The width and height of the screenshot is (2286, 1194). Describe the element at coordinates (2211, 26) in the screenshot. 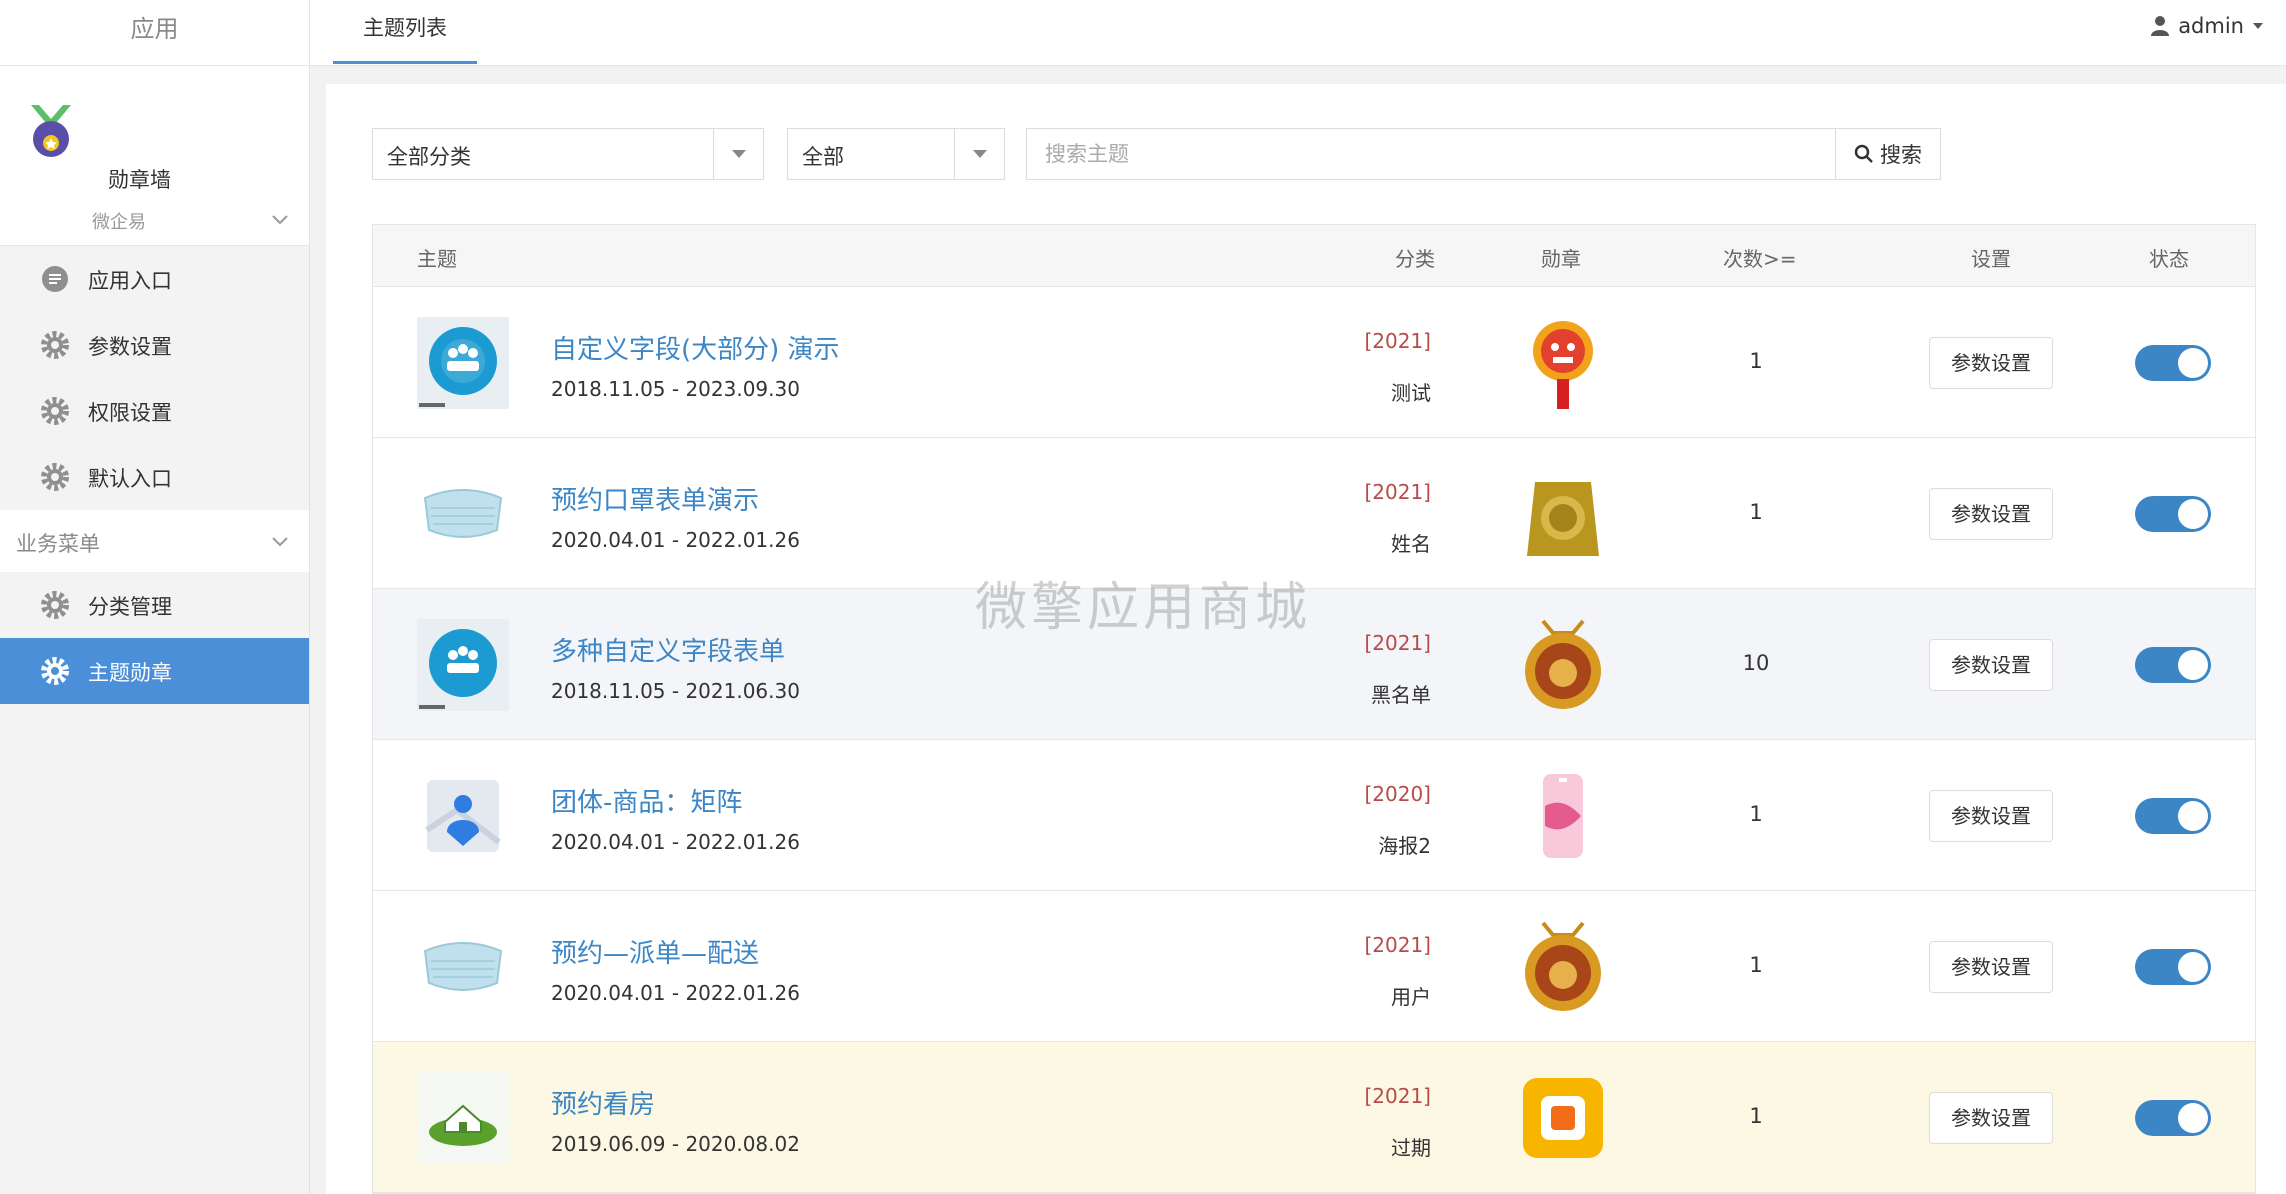

I see `user-name: admin` at that location.